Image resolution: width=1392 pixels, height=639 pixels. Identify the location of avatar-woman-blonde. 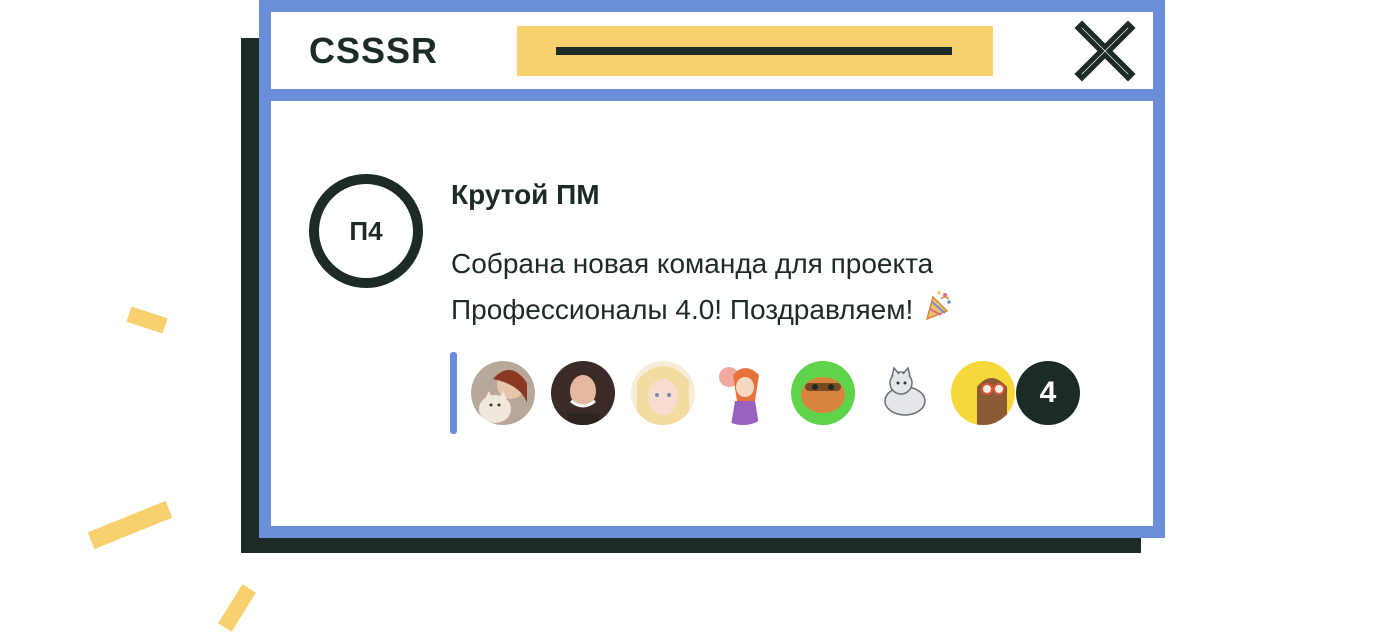
(663, 393).